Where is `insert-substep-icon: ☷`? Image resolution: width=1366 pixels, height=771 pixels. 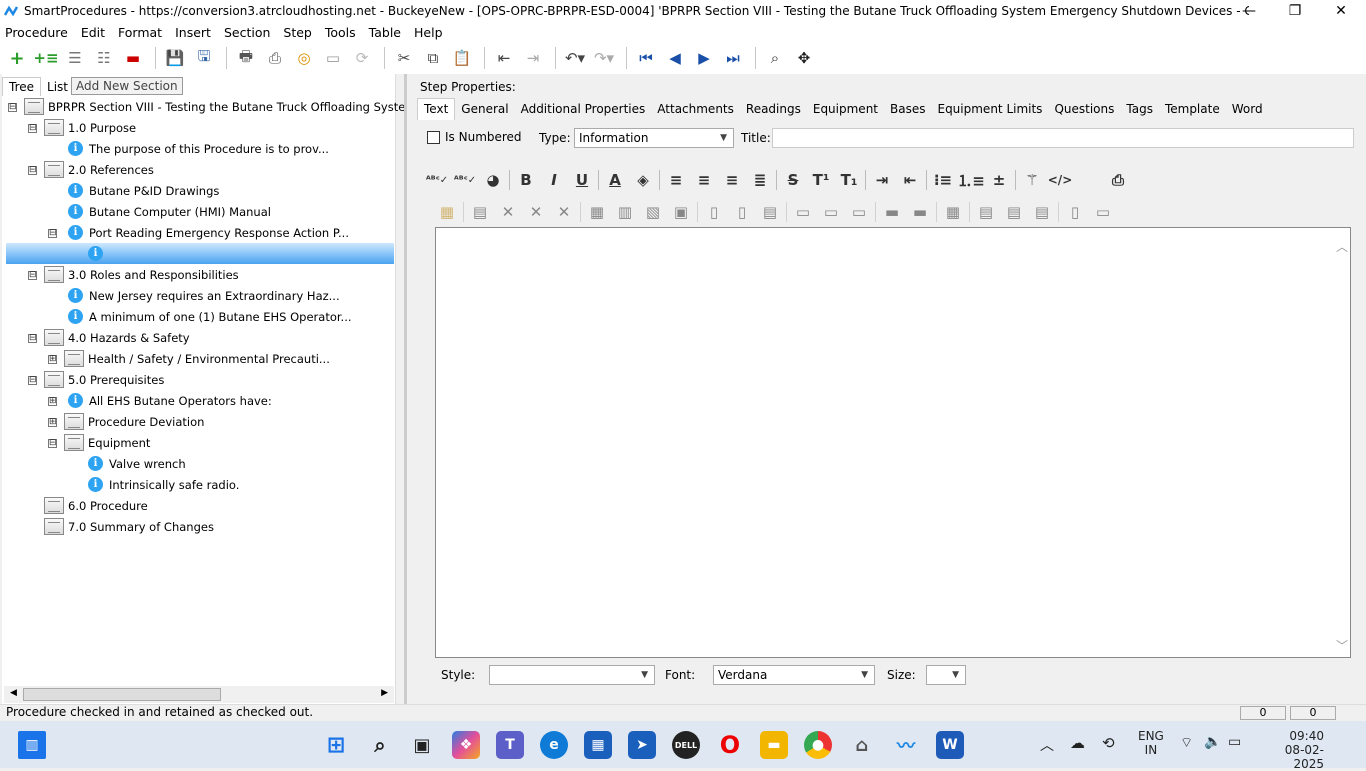
insert-substep-icon: ☷ is located at coordinates (104, 58).